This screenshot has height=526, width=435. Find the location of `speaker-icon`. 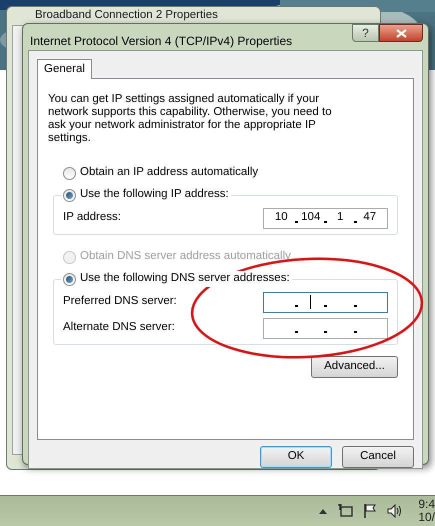

speaker-icon is located at coordinates (395, 511).